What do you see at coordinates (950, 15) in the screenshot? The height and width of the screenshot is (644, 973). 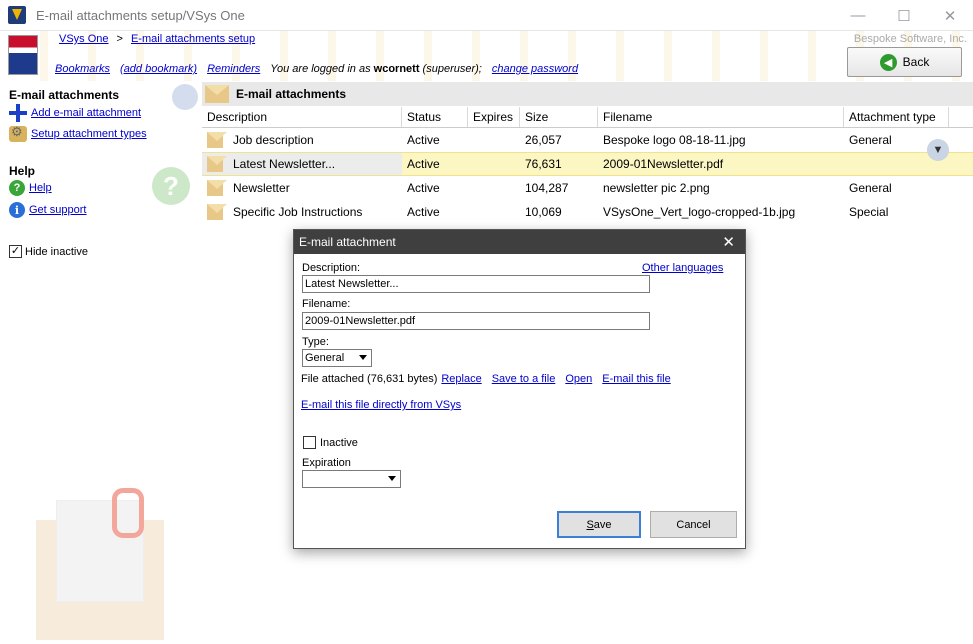 I see `close-button: ✕` at bounding box center [950, 15].